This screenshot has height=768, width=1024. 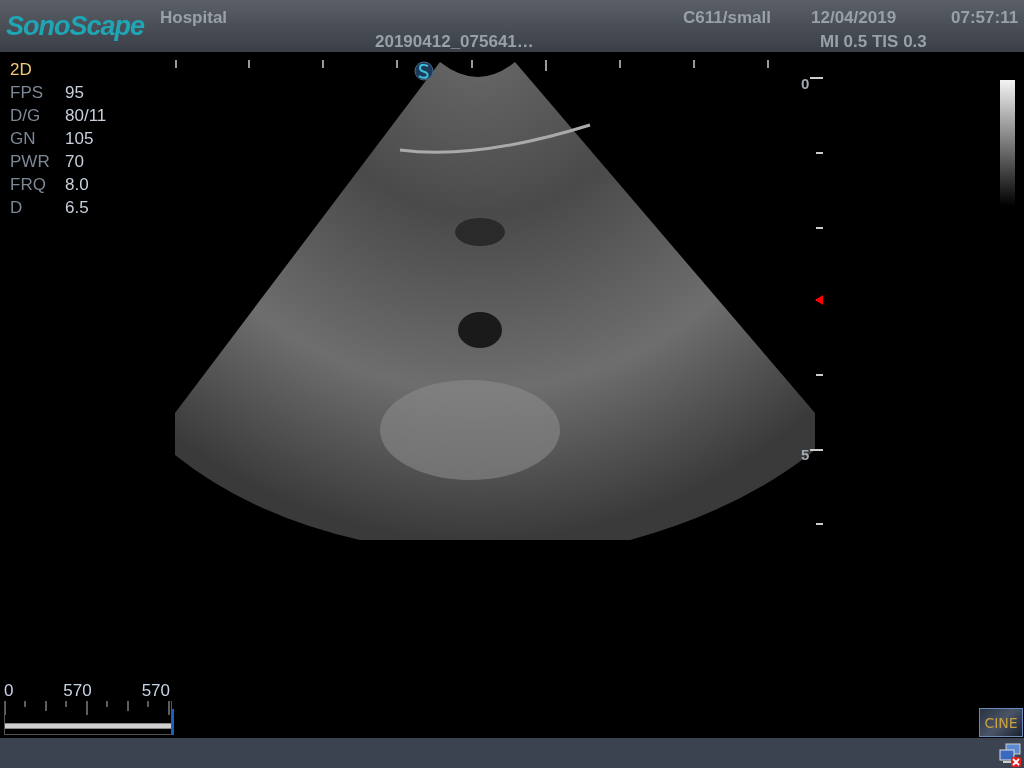 I want to click on imaging-mode: 2D, so click(x=21, y=70).